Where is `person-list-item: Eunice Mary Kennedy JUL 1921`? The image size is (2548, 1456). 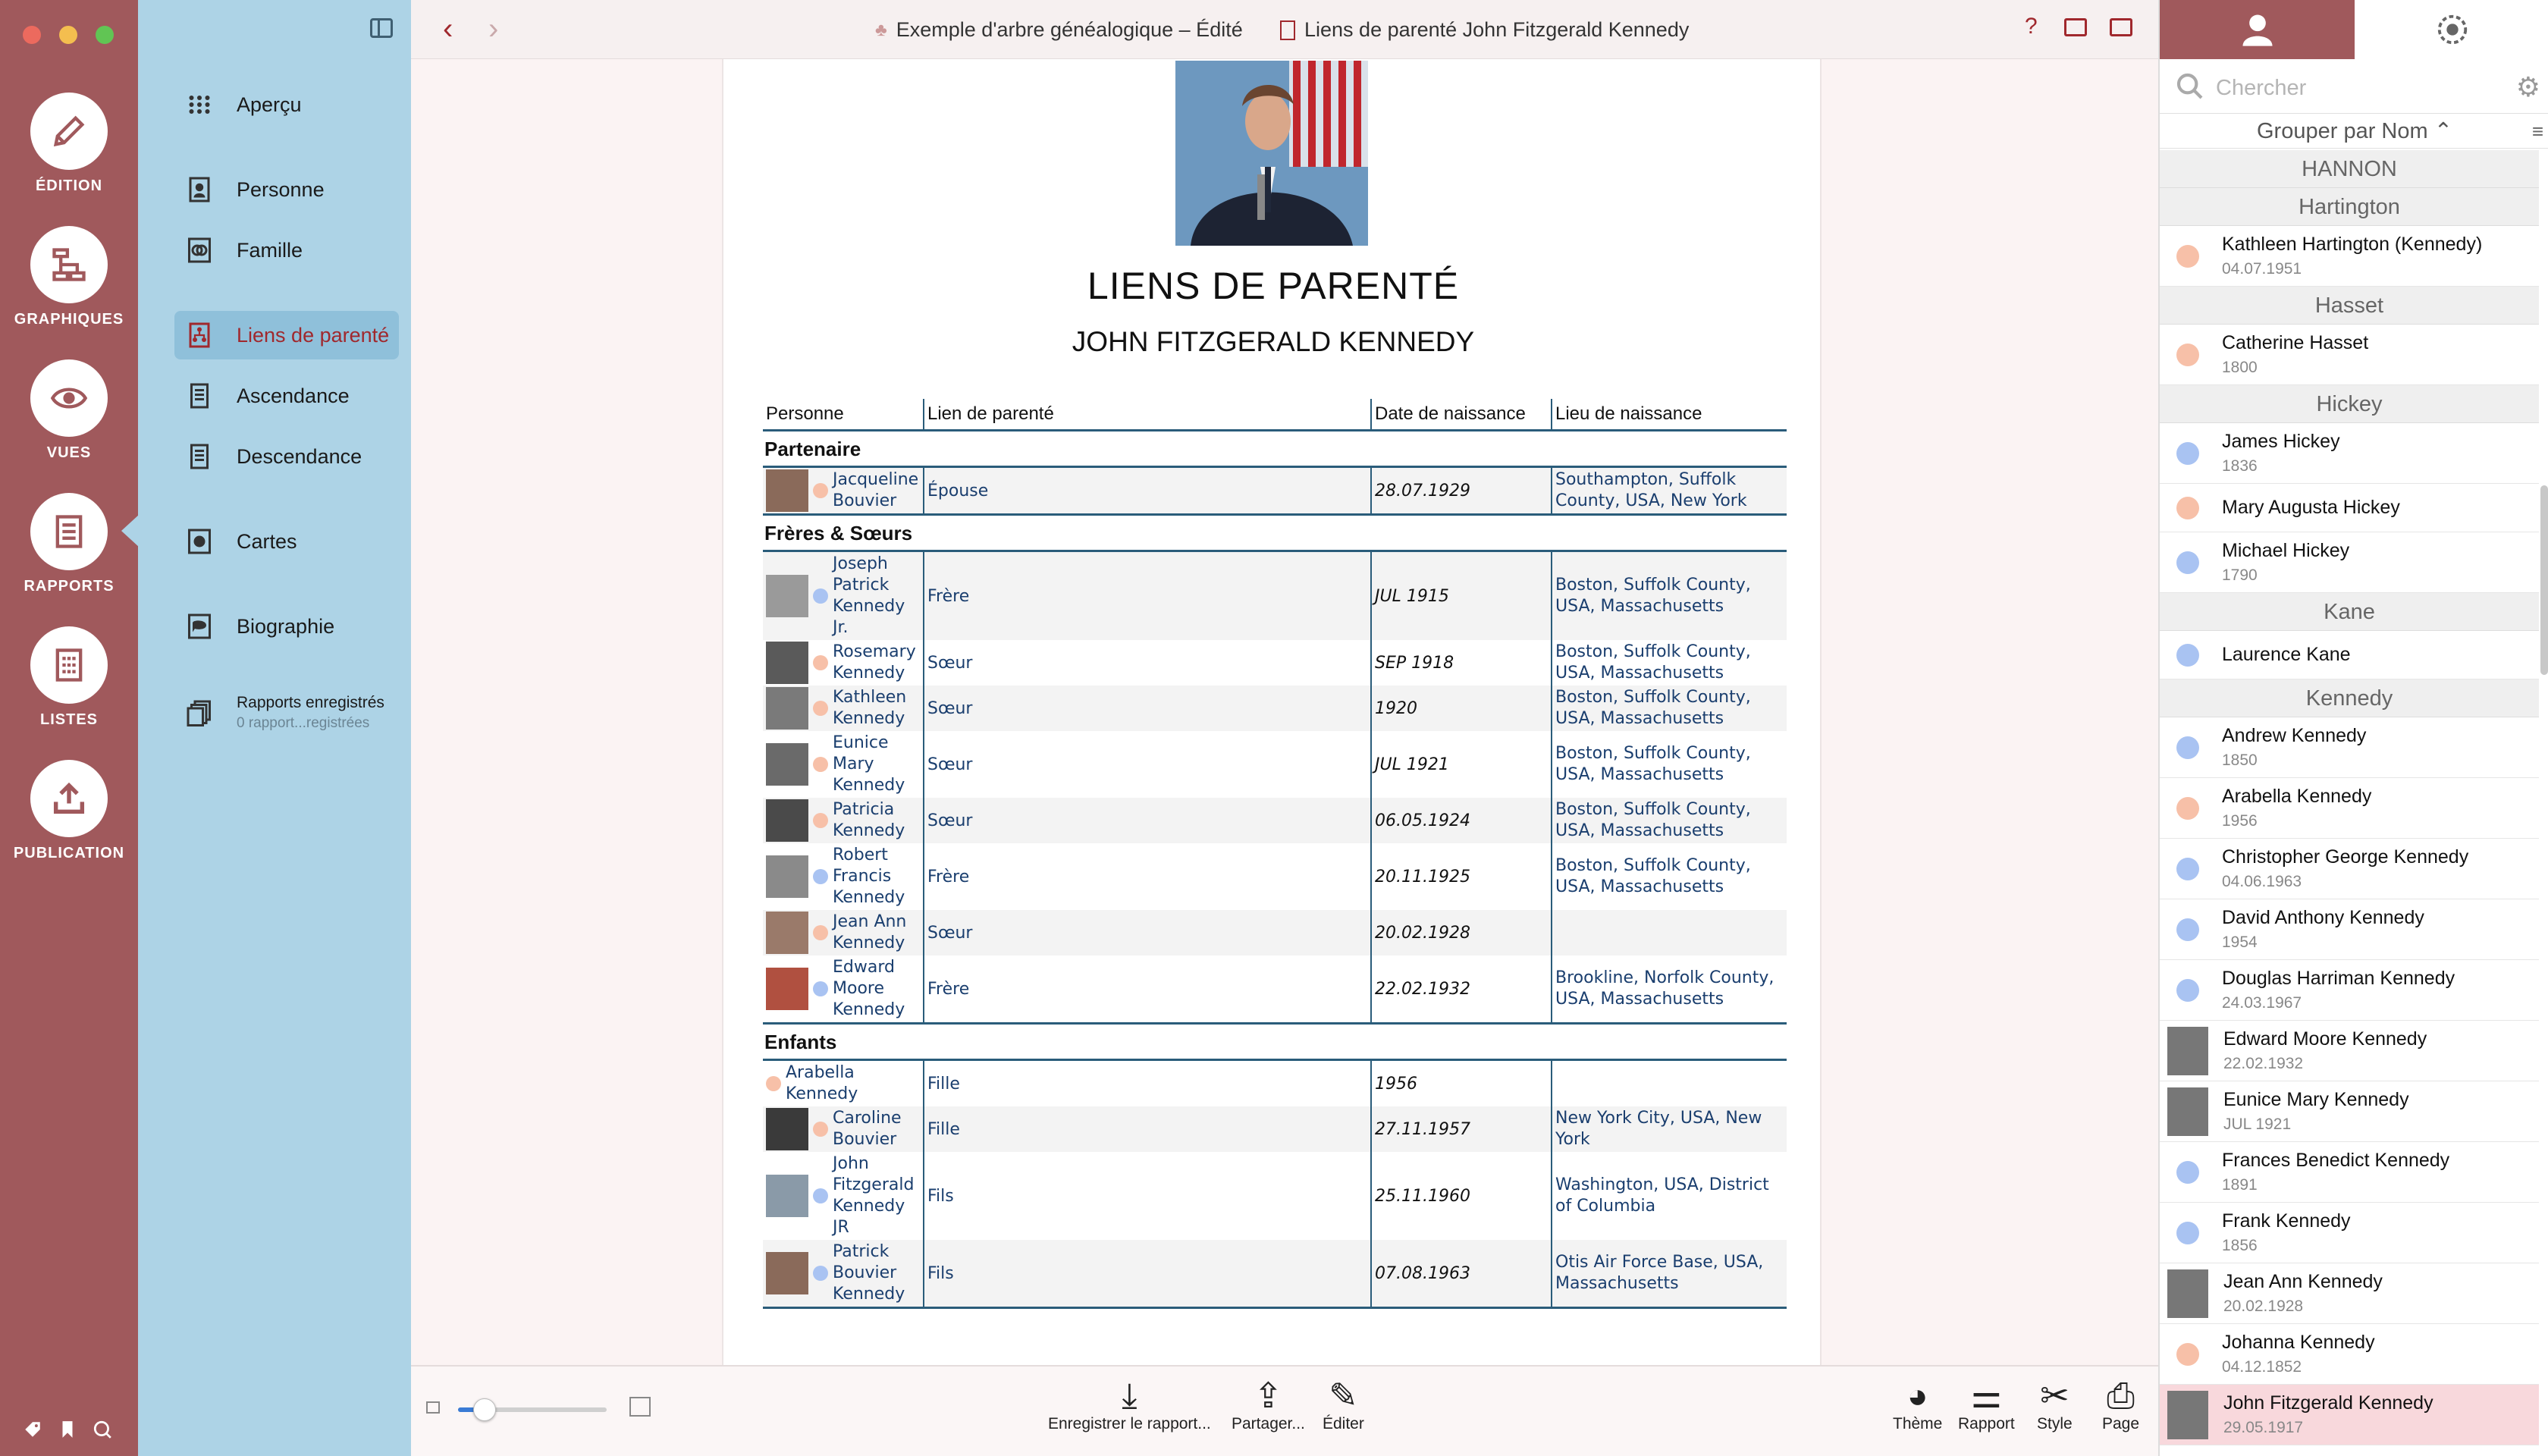 person-list-item: Eunice Mary Kennedy JUL 1921 is located at coordinates (2349, 1111).